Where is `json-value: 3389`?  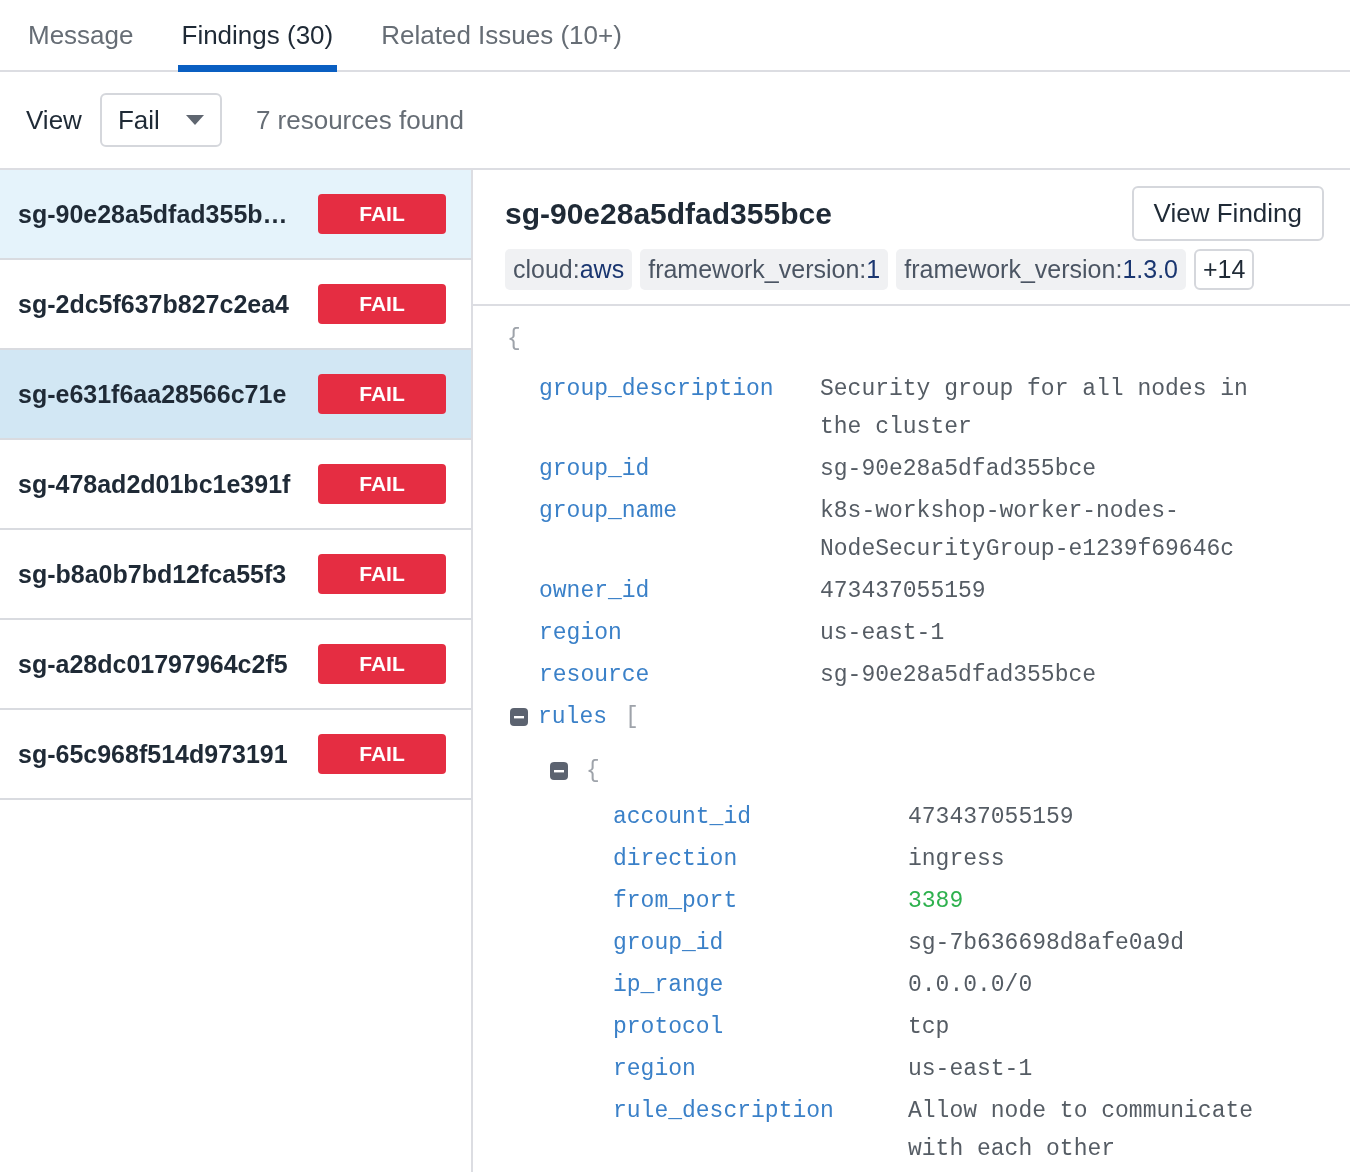
json-value: 3389 is located at coordinates (936, 901).